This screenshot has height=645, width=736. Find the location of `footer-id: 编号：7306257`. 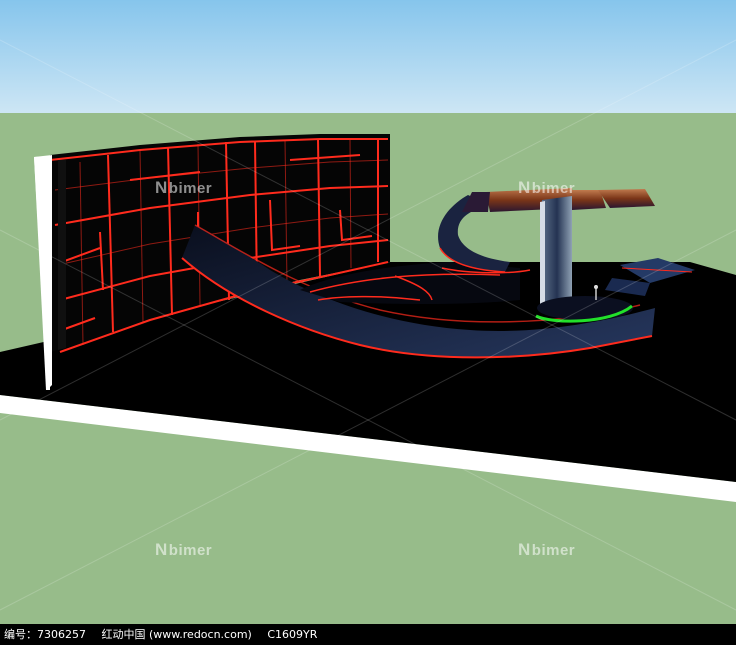

footer-id: 编号：7306257 is located at coordinates (45, 634).